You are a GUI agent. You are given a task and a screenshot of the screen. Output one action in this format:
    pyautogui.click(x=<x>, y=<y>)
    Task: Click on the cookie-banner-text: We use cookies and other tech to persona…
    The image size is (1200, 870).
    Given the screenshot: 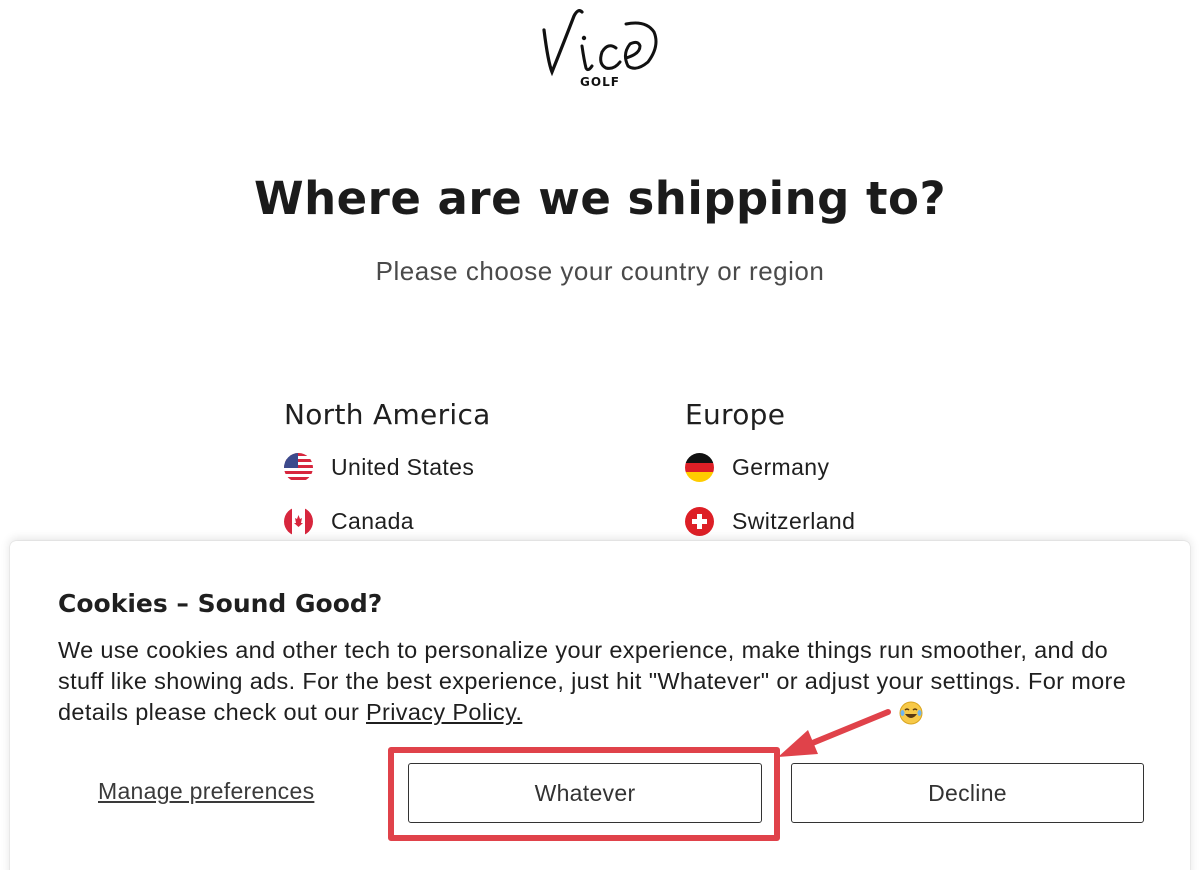 What is the action you would take?
    pyautogui.click(x=598, y=681)
    